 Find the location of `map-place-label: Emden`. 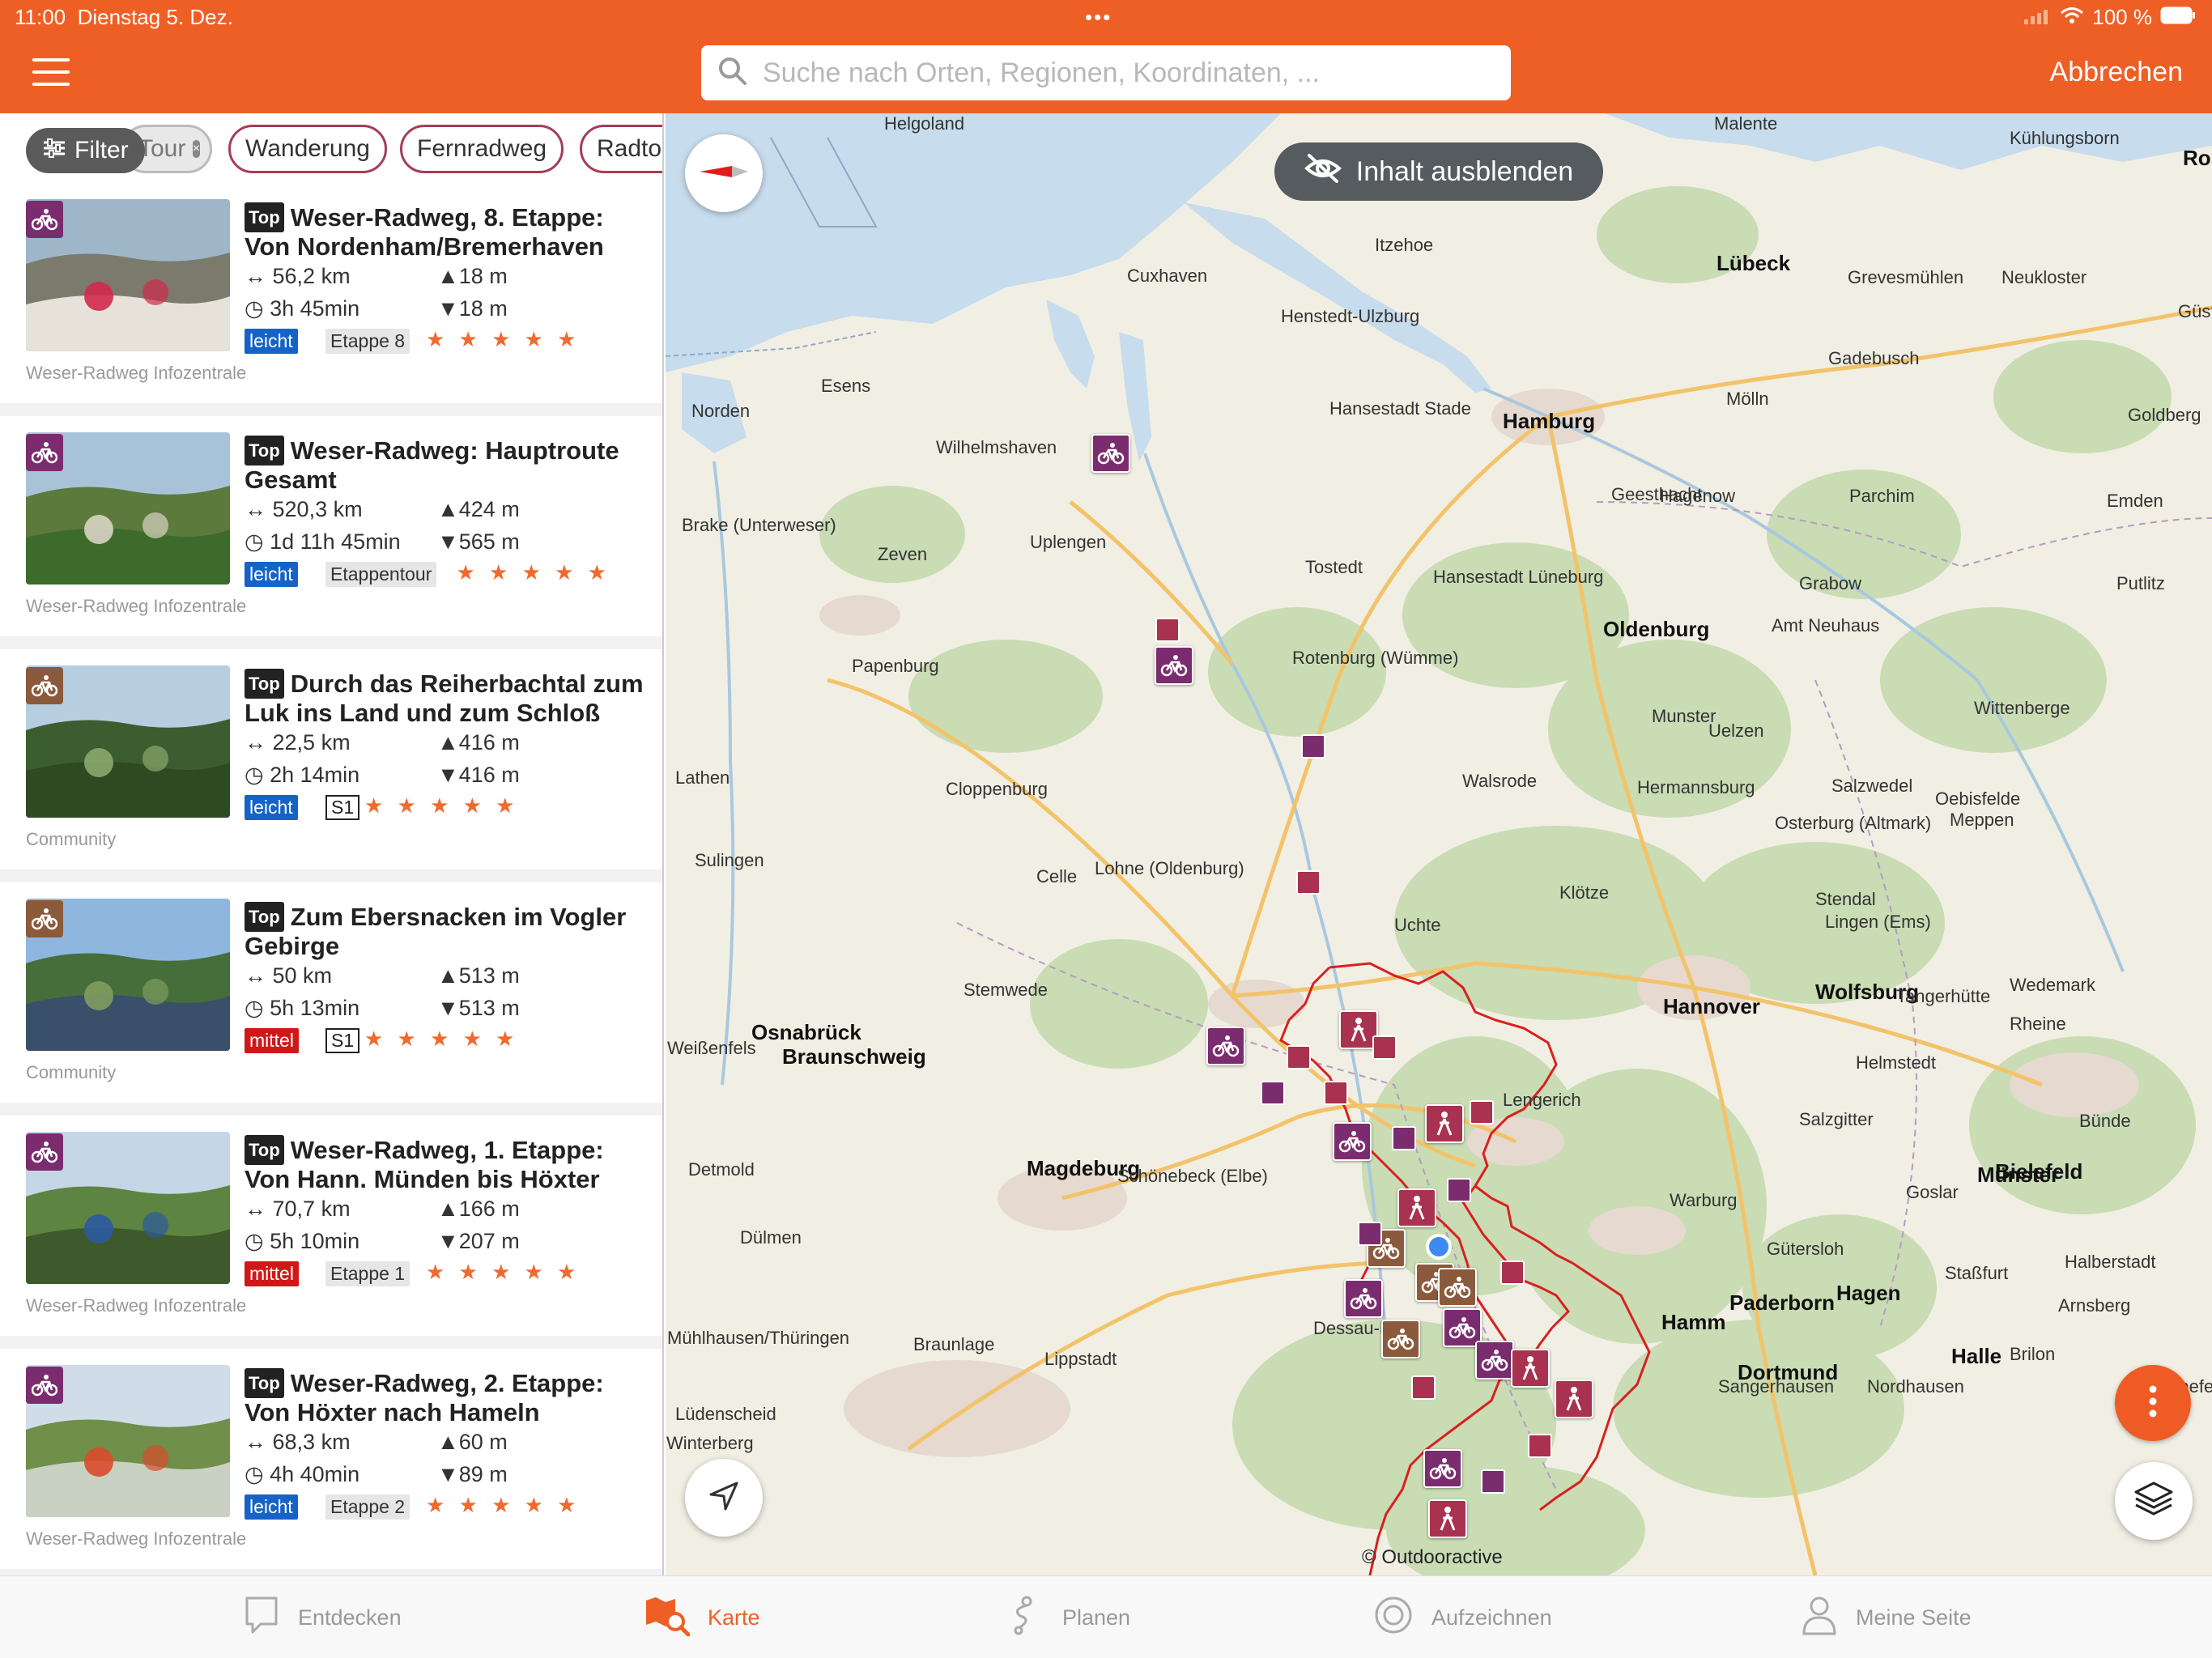

map-place-label: Emden is located at coordinates (2135, 501).